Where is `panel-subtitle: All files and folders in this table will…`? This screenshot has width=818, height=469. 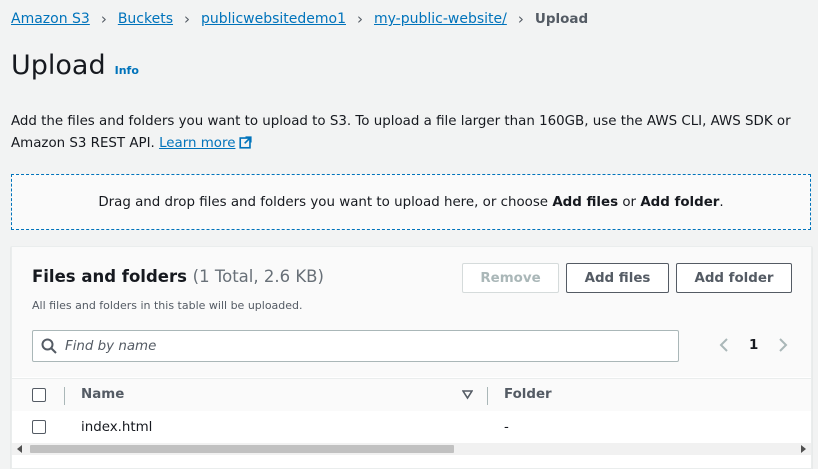 panel-subtitle: All files and folders in this table will… is located at coordinates (167, 305).